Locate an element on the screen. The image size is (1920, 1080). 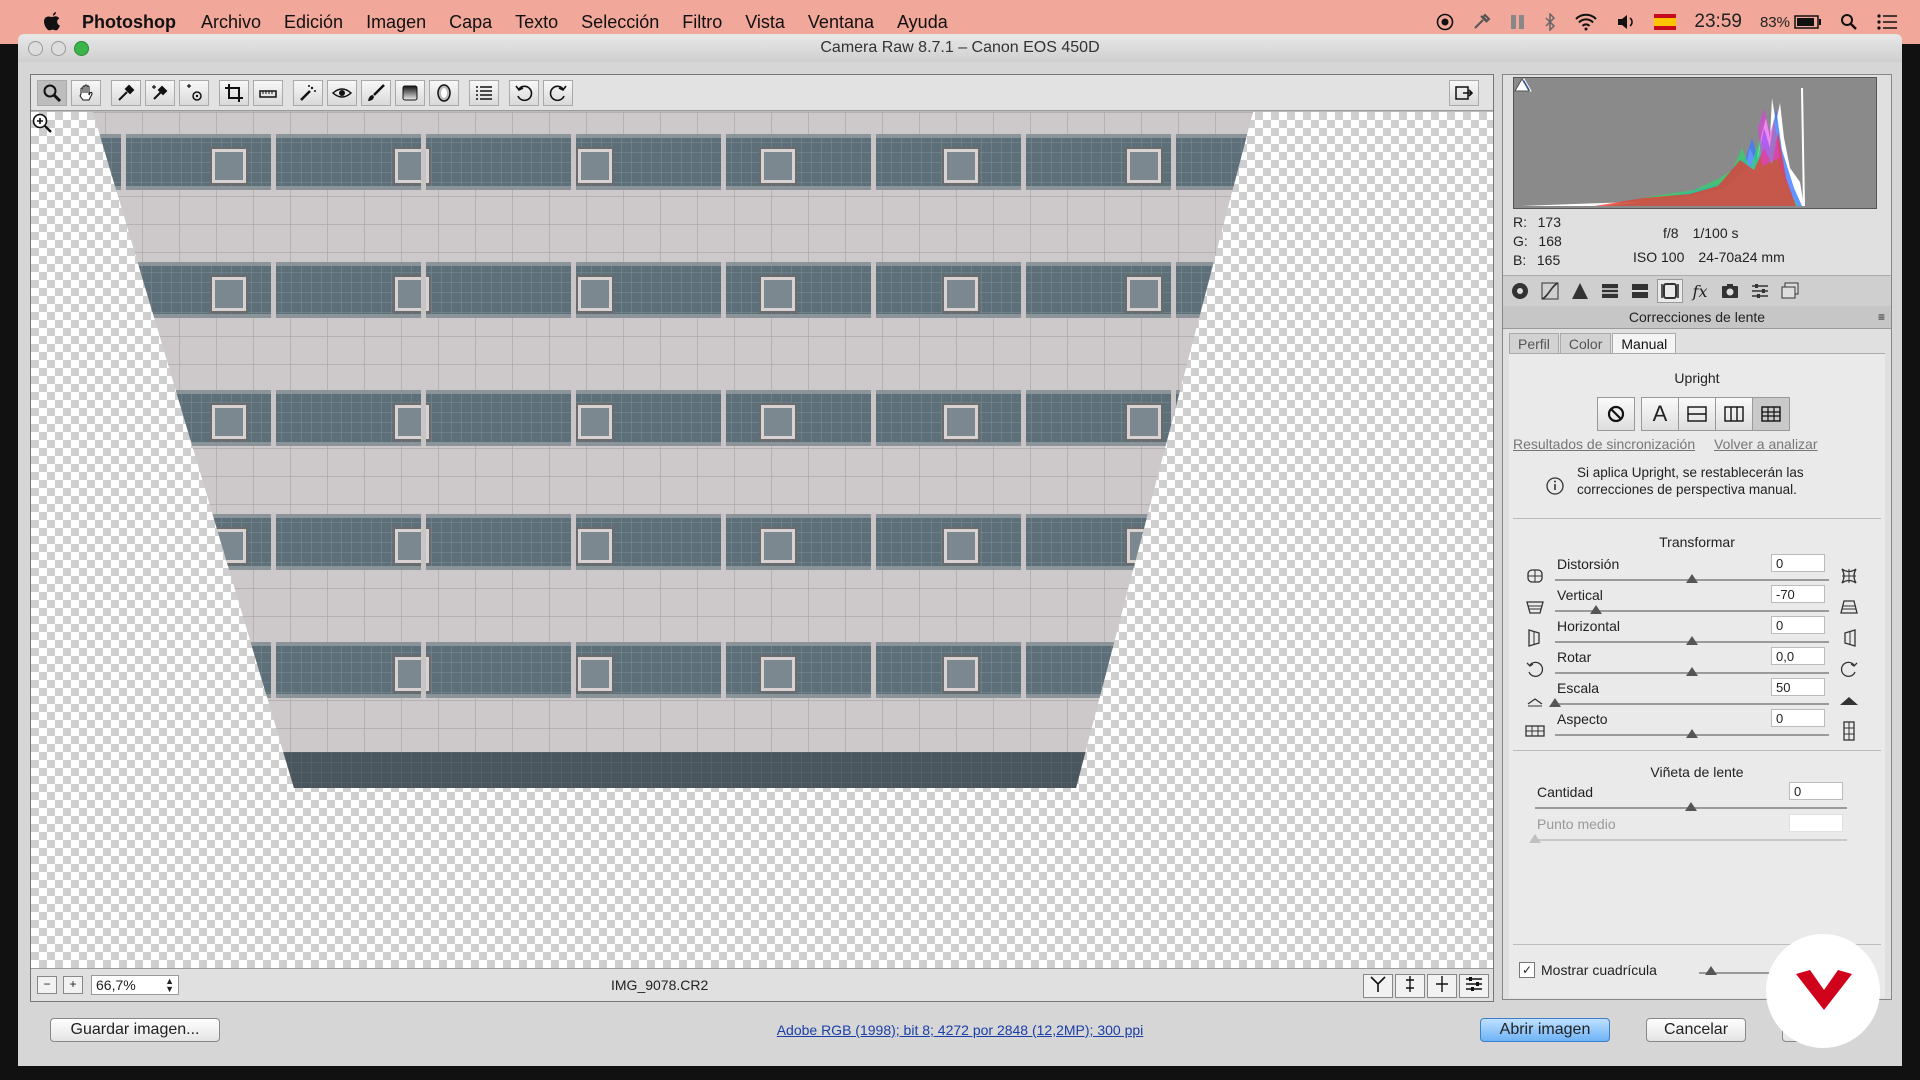
clock-text: 23:59 is located at coordinates (1718, 22).